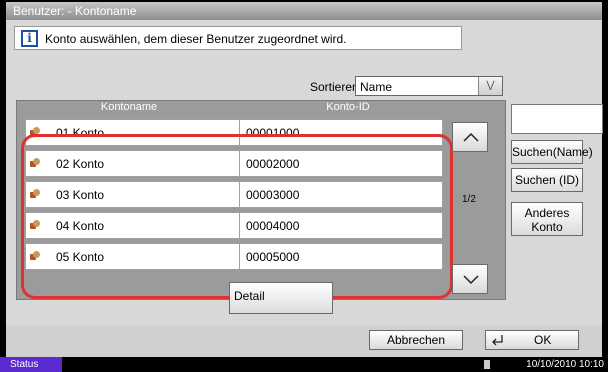  What do you see at coordinates (547, 180) in the screenshot?
I see `search-id-button: Suchen (ID)` at bounding box center [547, 180].